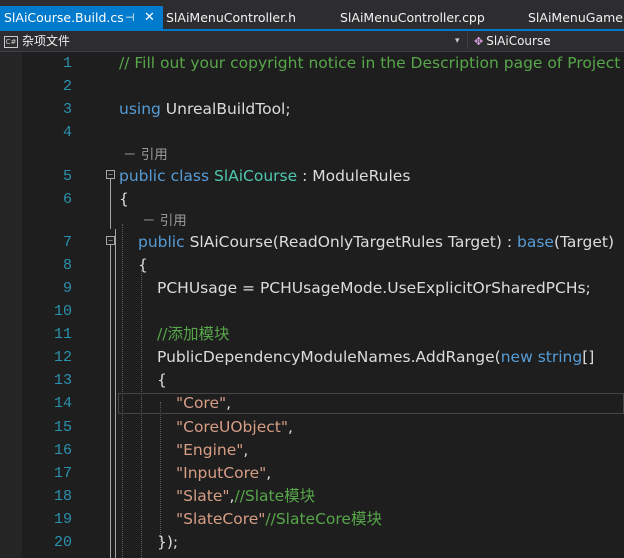 Image resolution: width=624 pixels, height=558 pixels. I want to click on line-number: 18, so click(62, 496).